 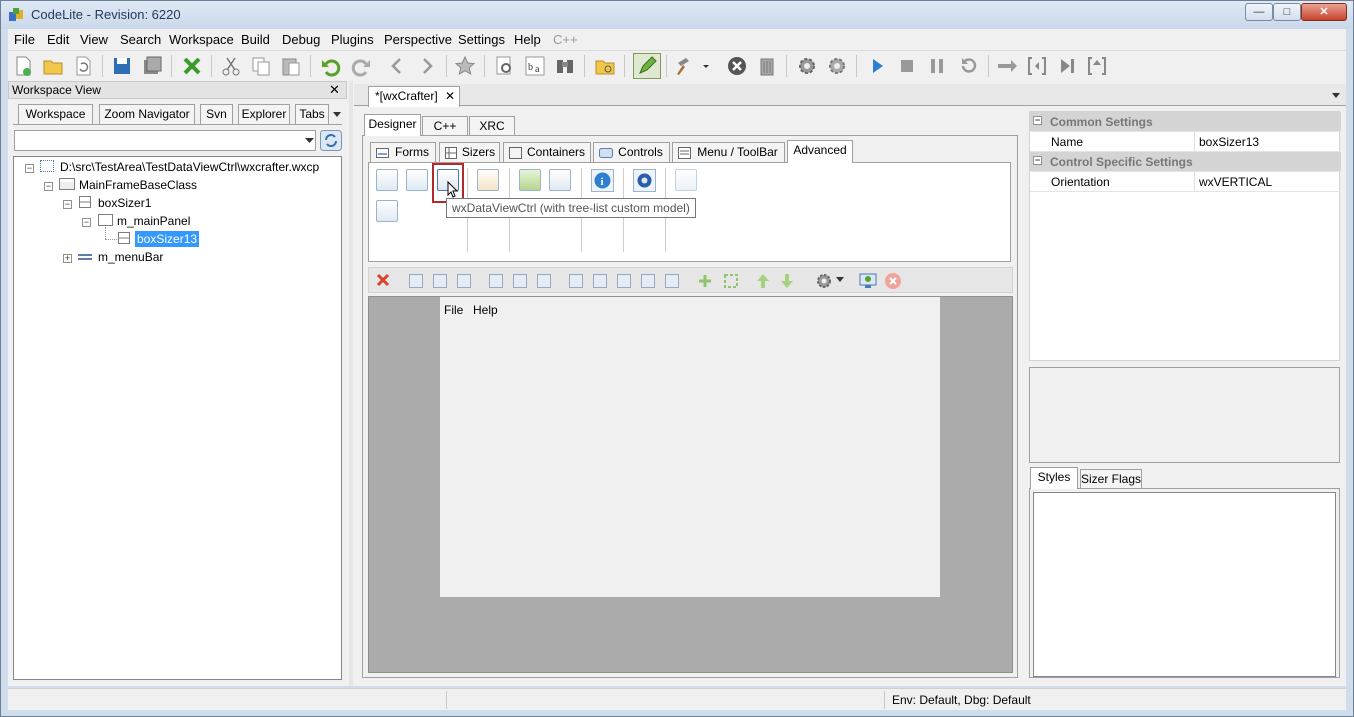 What do you see at coordinates (147, 114) in the screenshot?
I see `tab-zoom-navigator: Zoom Navigator` at bounding box center [147, 114].